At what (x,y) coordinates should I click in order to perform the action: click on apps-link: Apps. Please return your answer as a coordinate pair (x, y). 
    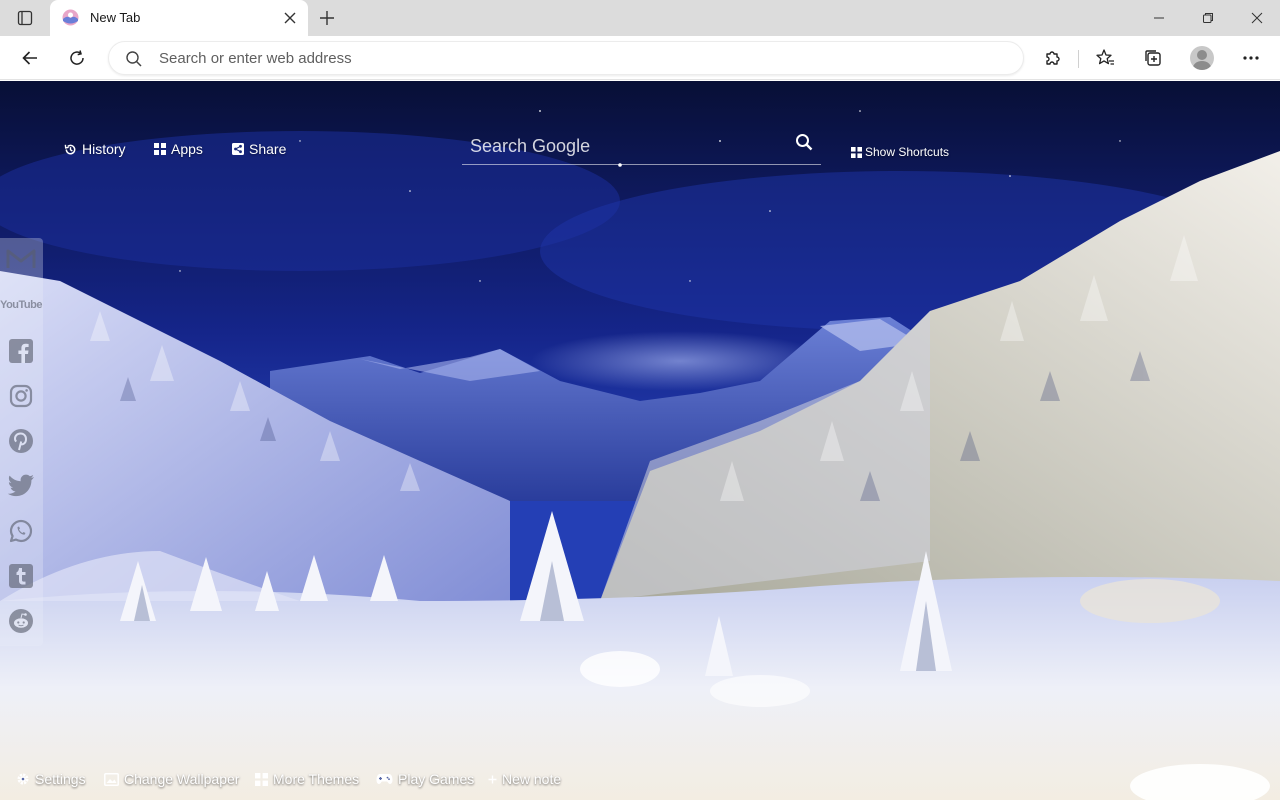
    Looking at the image, I should click on (178, 149).